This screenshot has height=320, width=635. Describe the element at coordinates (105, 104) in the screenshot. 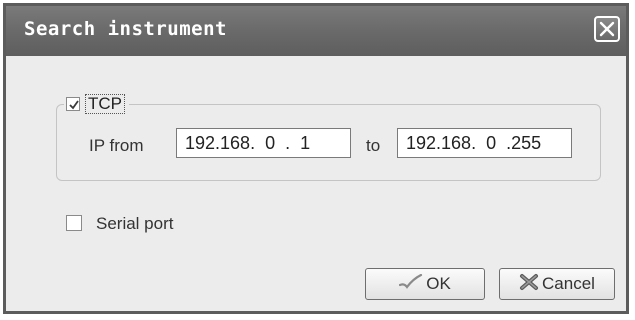

I see `tcp-label: TCP` at that location.